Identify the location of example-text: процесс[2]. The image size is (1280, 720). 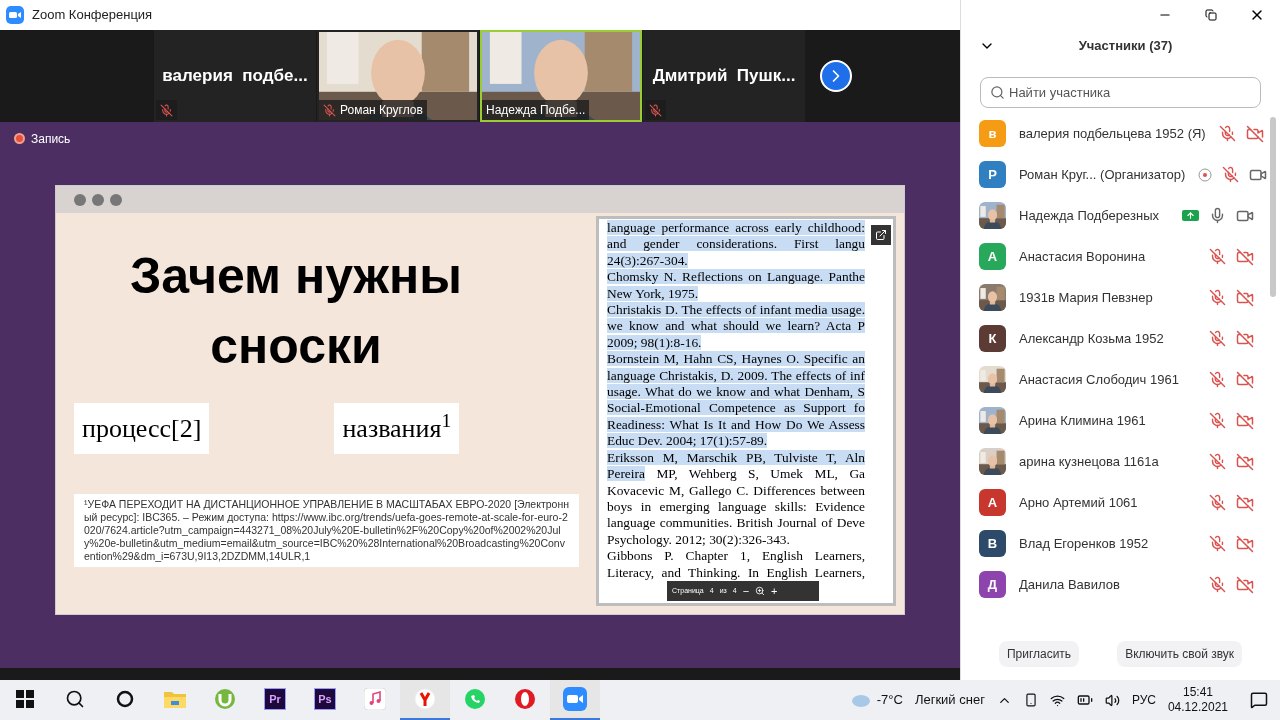
(142, 428).